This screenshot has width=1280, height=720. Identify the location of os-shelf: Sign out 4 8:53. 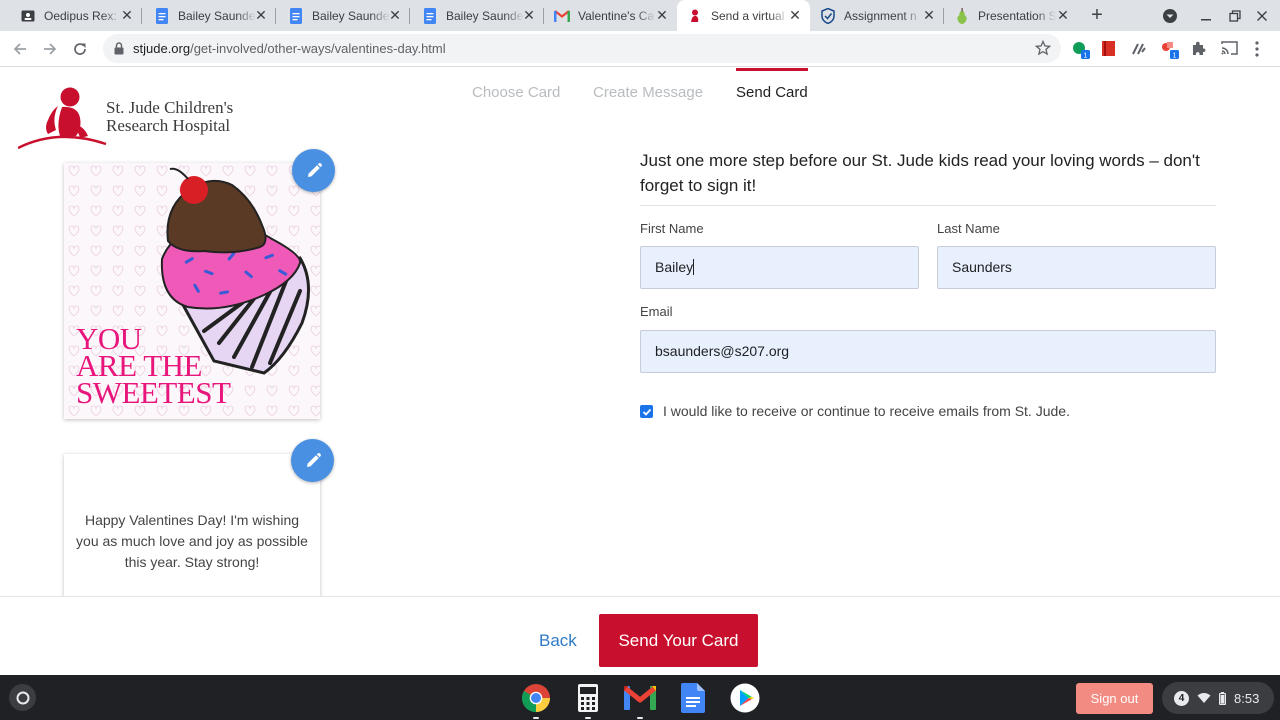
(640, 697).